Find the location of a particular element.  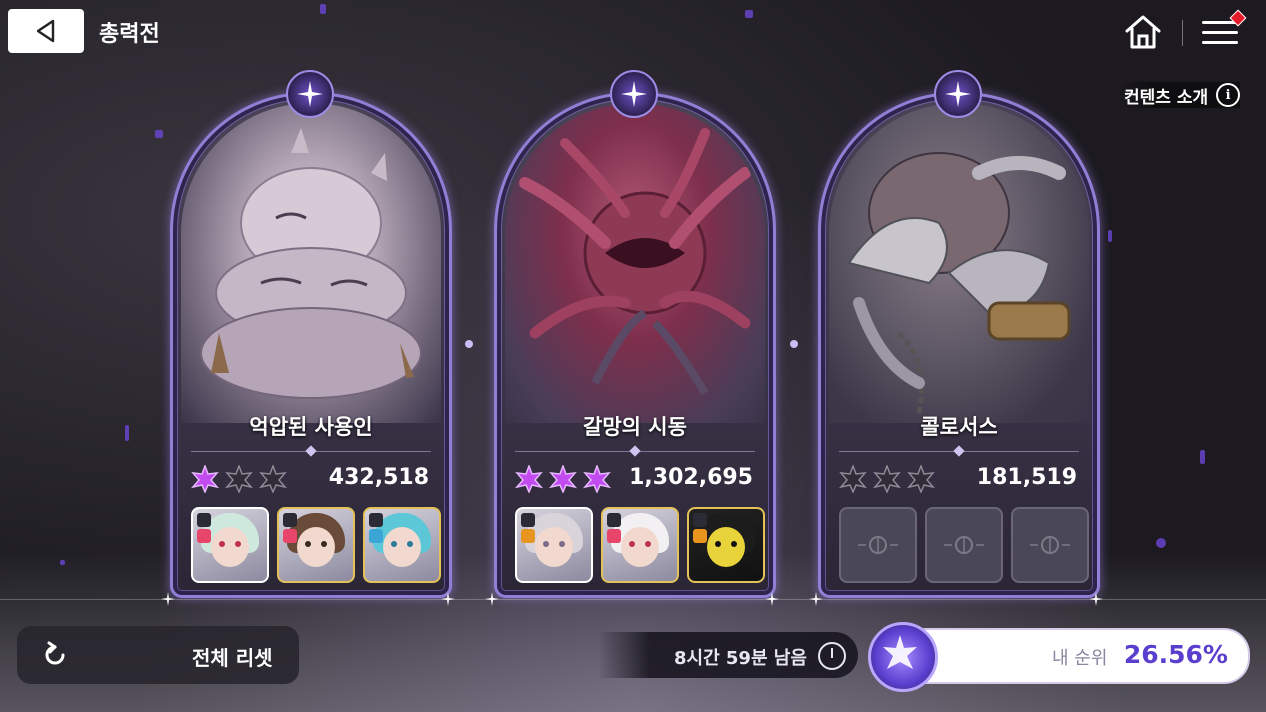

time-remaining-text: 8시간 59분 남음 is located at coordinates (740, 658).